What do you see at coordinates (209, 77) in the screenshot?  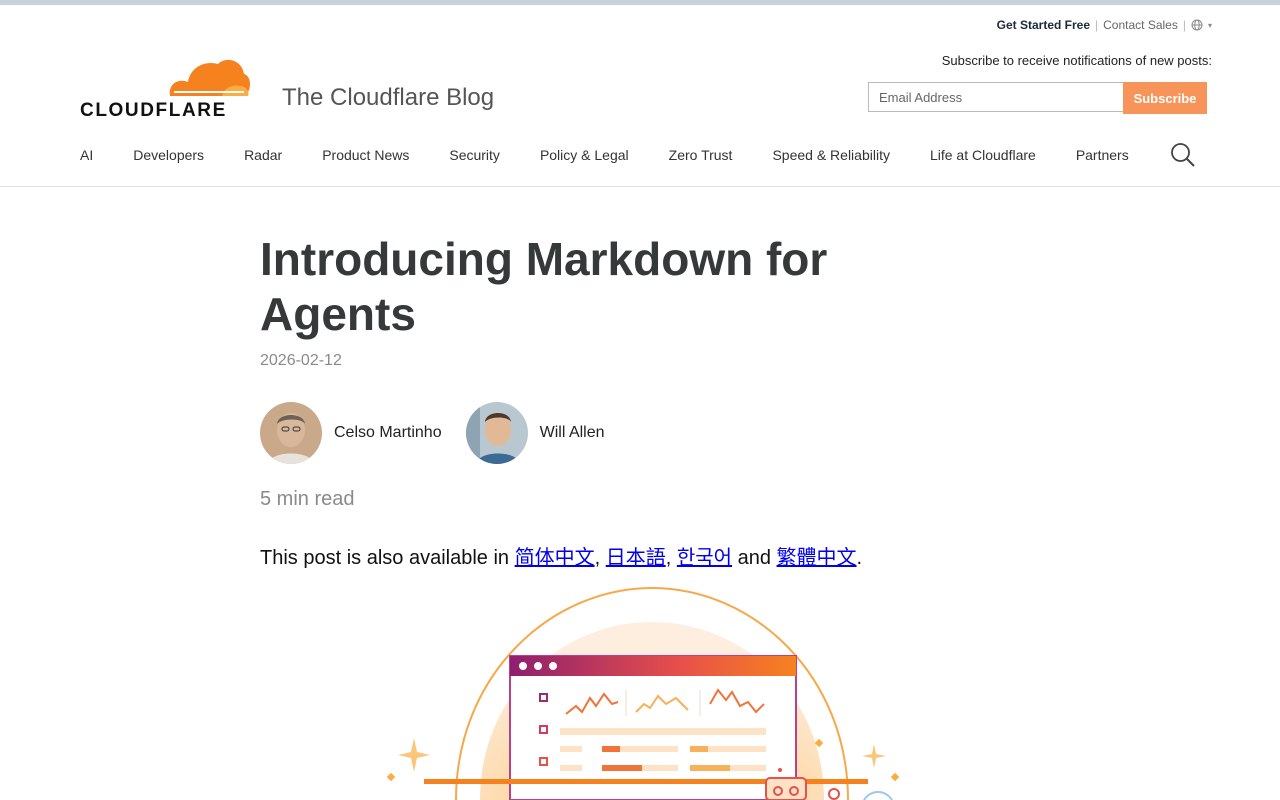 I see `cloud-icon` at bounding box center [209, 77].